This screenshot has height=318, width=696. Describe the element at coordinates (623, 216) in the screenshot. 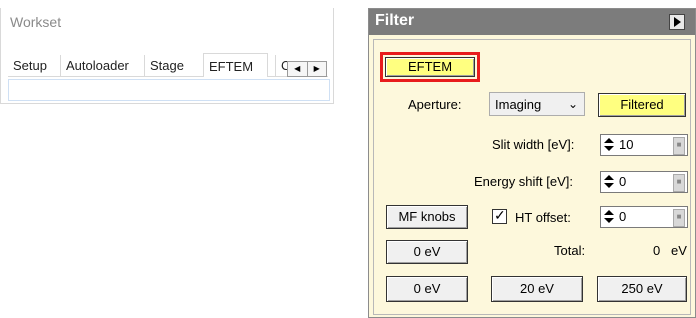

I see `ht-offset-value: 0` at that location.